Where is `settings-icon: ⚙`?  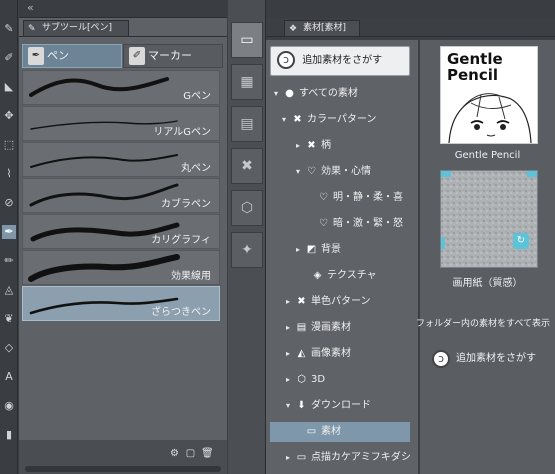 settings-icon: ⚙ is located at coordinates (174, 453).